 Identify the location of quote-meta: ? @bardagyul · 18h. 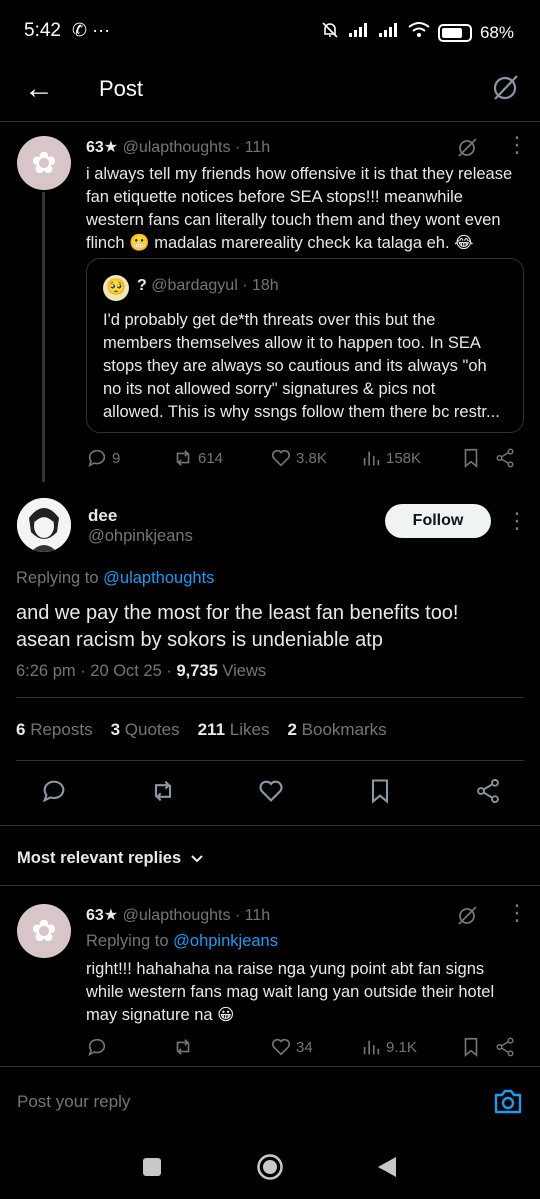
(208, 286).